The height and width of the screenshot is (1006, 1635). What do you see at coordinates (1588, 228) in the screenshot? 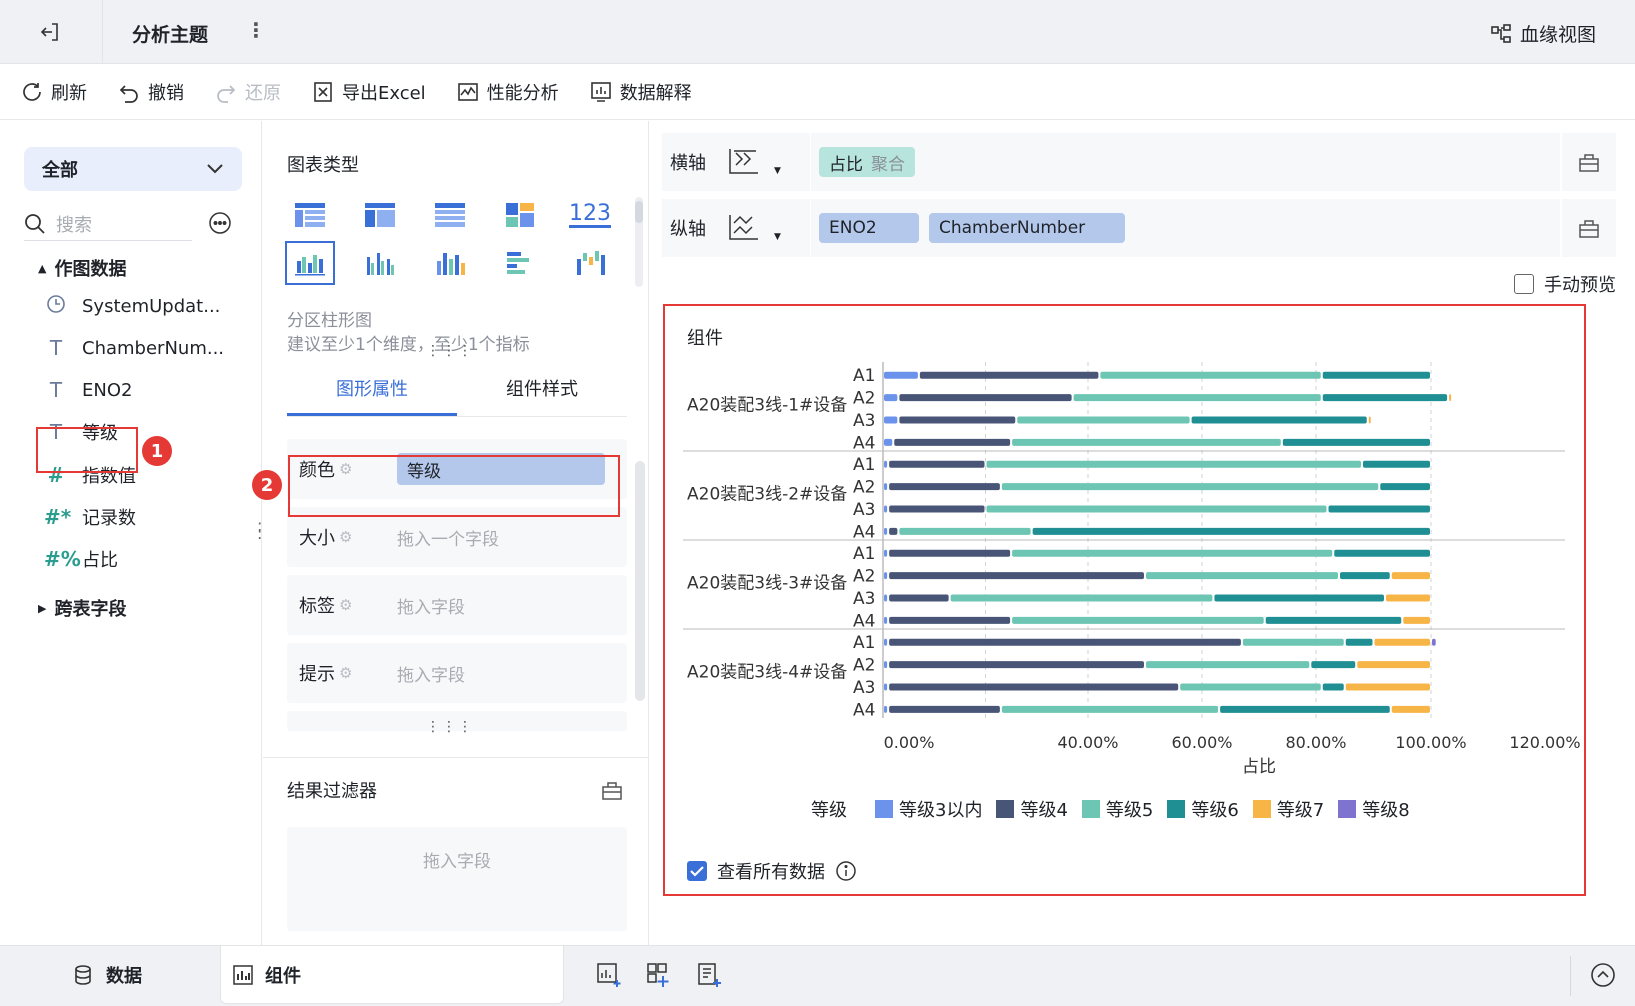
I see `y-axis-settings-button` at bounding box center [1588, 228].